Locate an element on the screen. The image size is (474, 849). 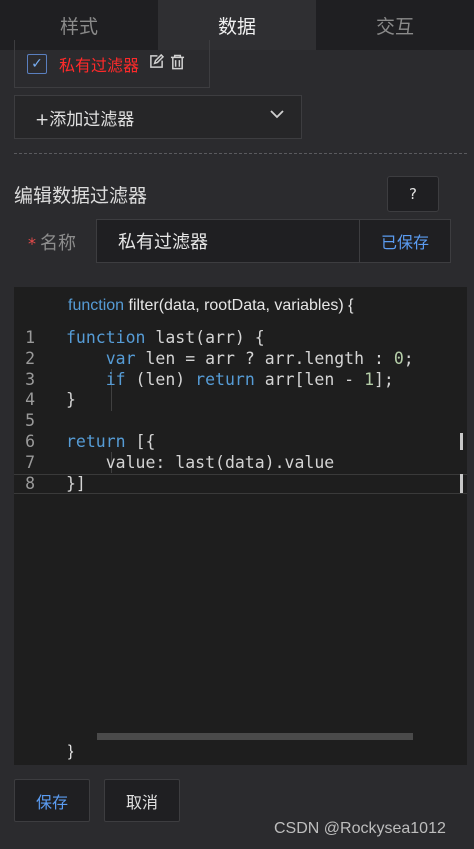
add-filter-label: +添加过滤器 is located at coordinates (85, 119).